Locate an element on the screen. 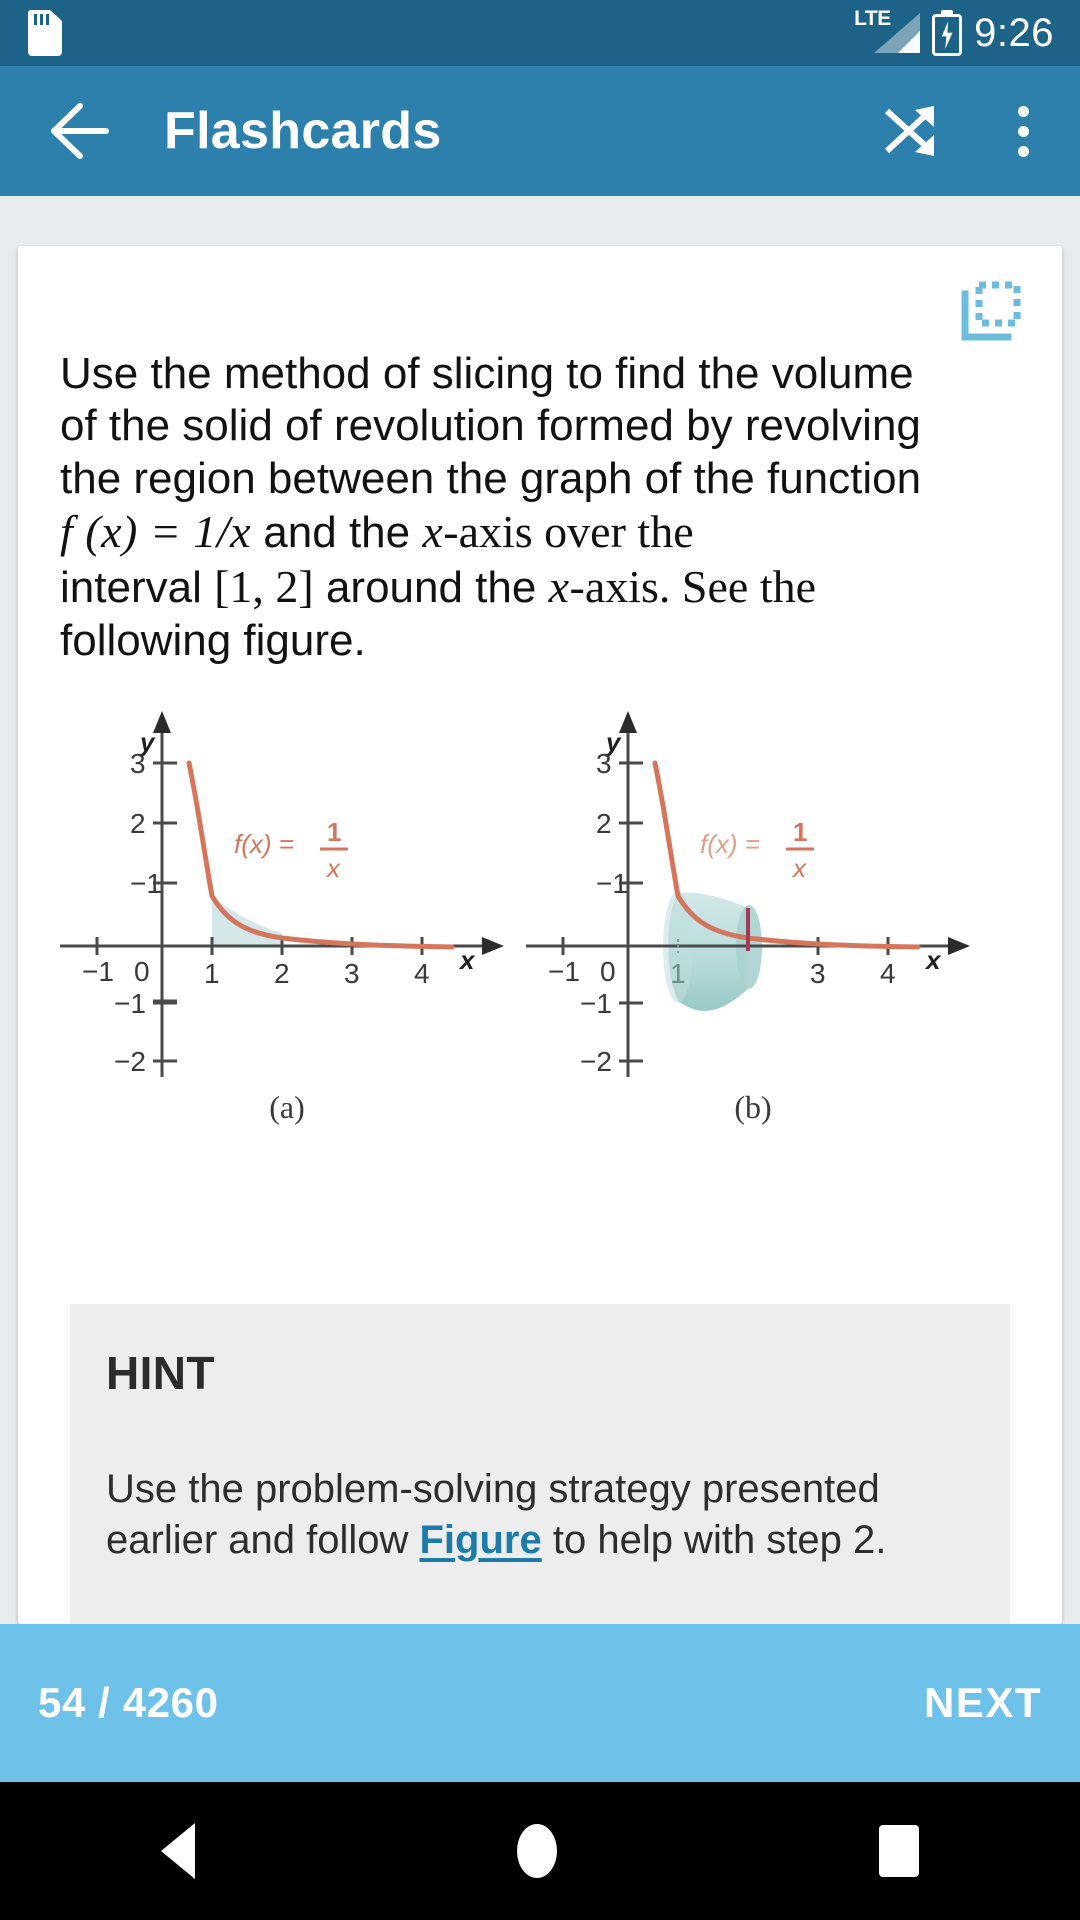  network-indicator: LTE is located at coordinates (887, 32).